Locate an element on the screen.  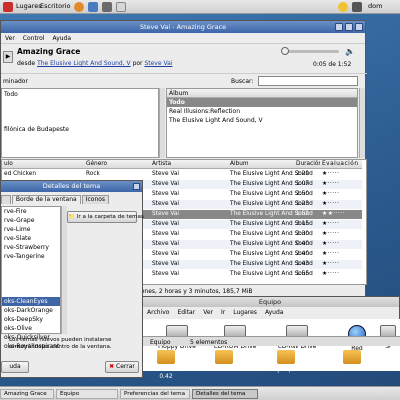
task-theme-prefs: Preferencias del tema is located at coordinates (155, 394).